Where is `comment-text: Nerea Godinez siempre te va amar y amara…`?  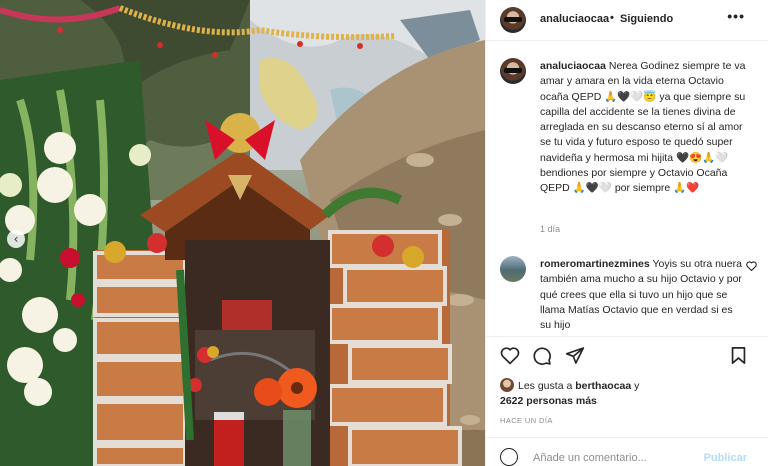 comment-text: Nerea Godinez siempre te va amar y amara… is located at coordinates (643, 127).